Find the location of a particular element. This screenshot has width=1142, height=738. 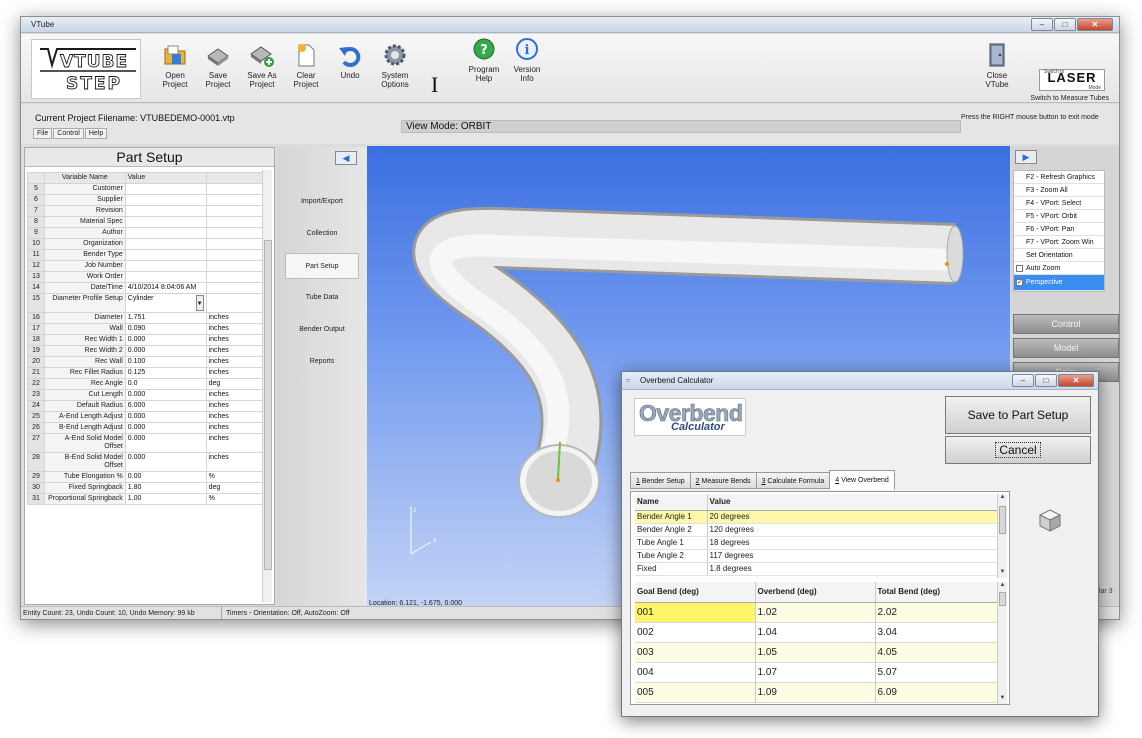

table-row: 29 Tube Elongation % 0.00% is located at coordinates (146, 477).